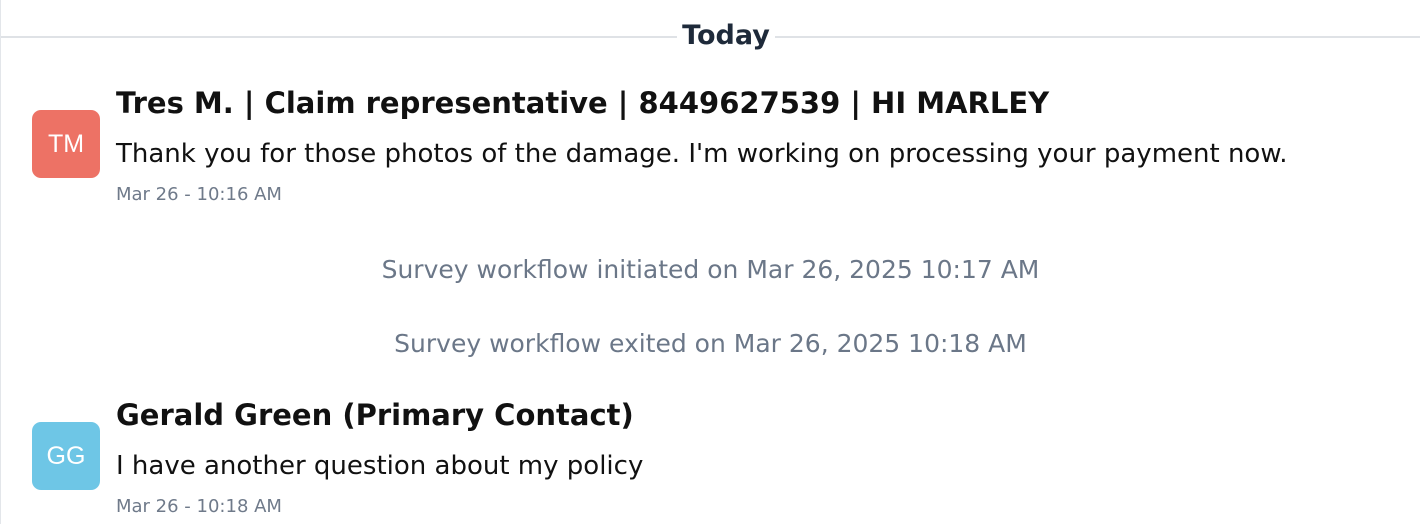  What do you see at coordinates (726, 36) in the screenshot?
I see `date-divider-label: Today` at bounding box center [726, 36].